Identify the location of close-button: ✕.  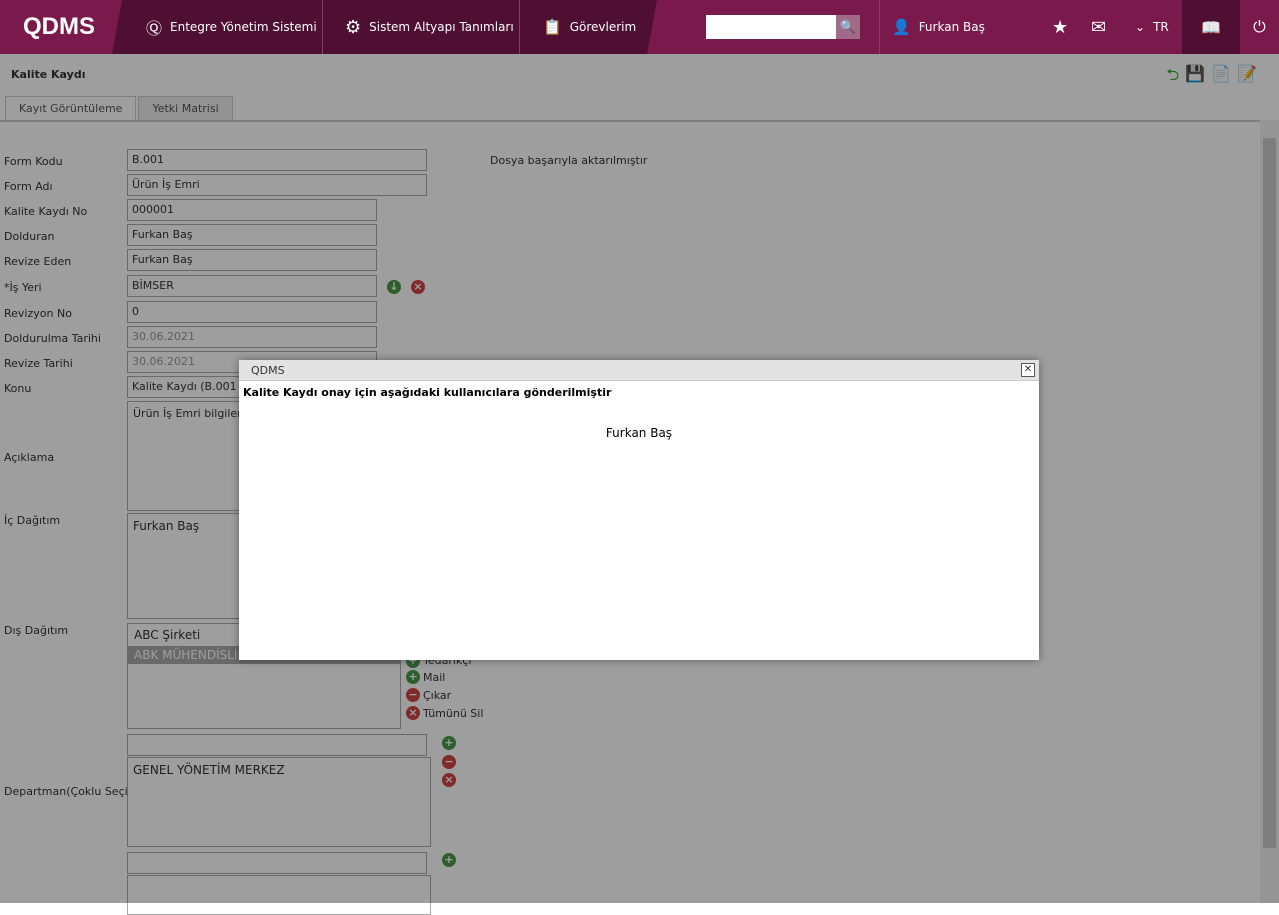
(1028, 370).